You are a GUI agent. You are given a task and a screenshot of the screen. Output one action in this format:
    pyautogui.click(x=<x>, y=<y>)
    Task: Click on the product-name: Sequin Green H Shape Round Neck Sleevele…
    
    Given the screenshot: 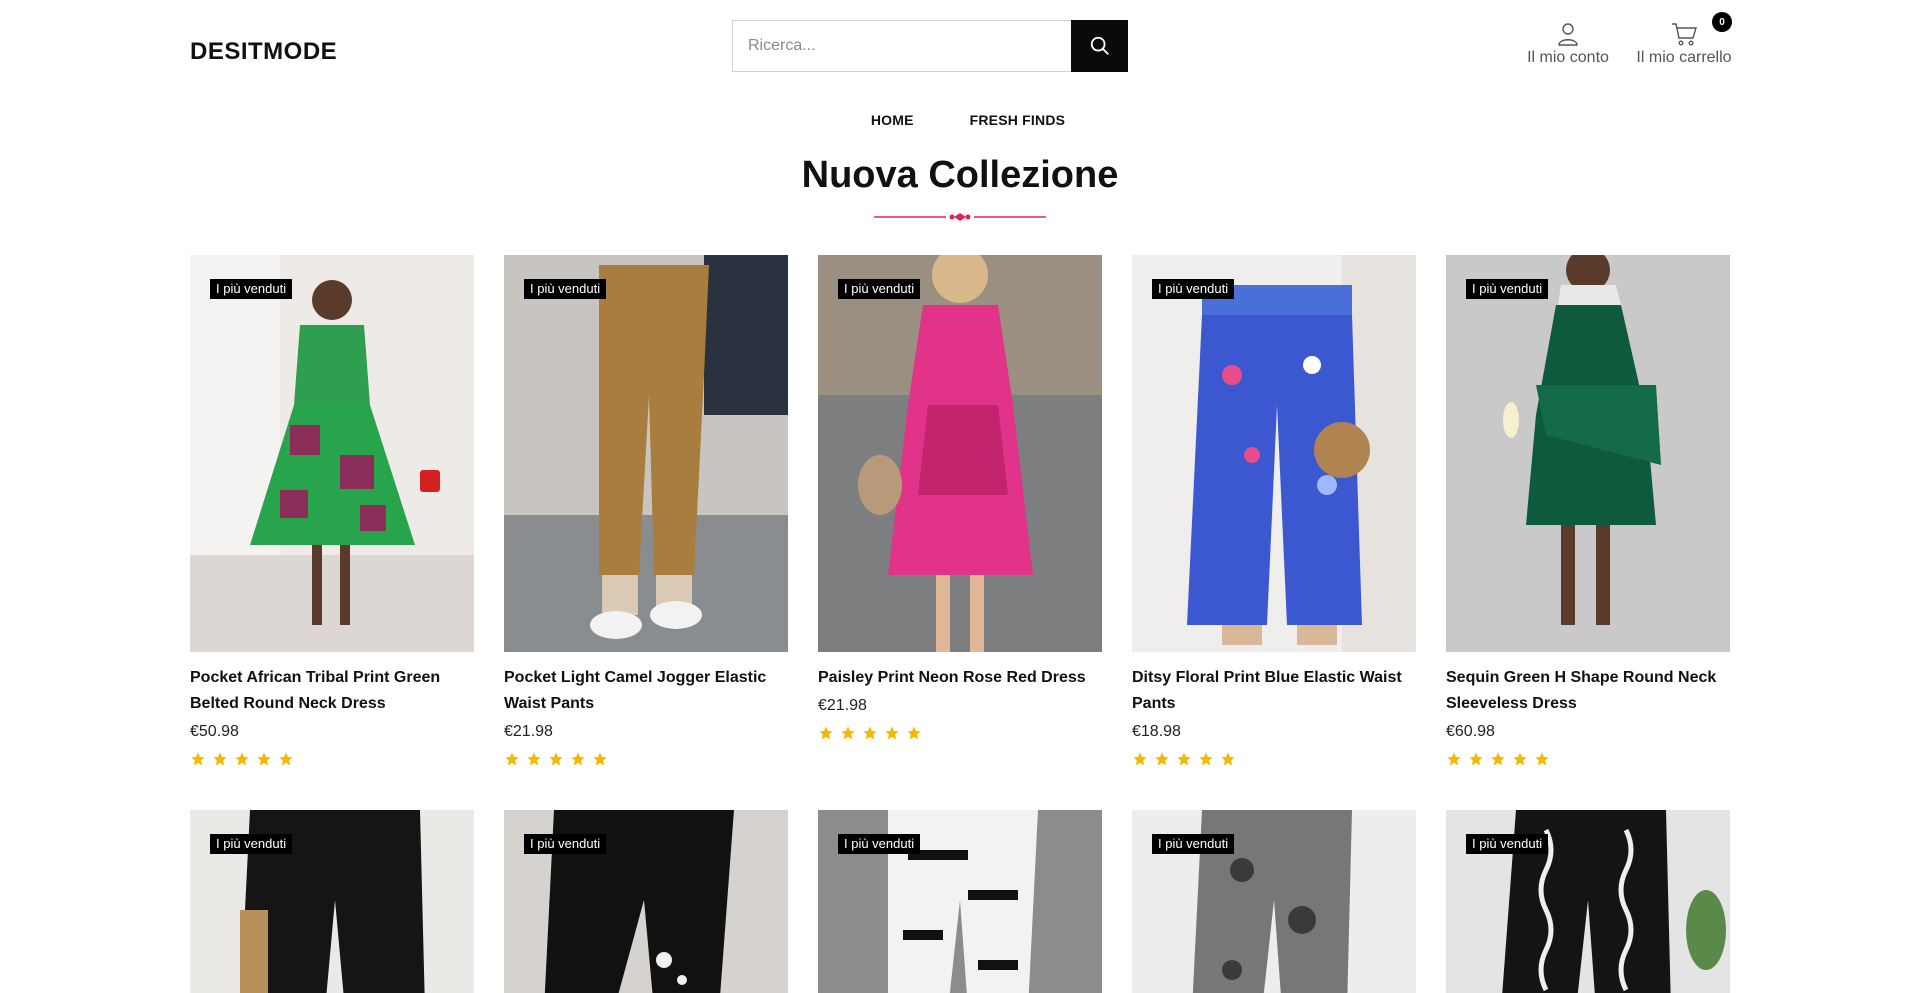 What is the action you would take?
    pyautogui.click(x=1588, y=691)
    